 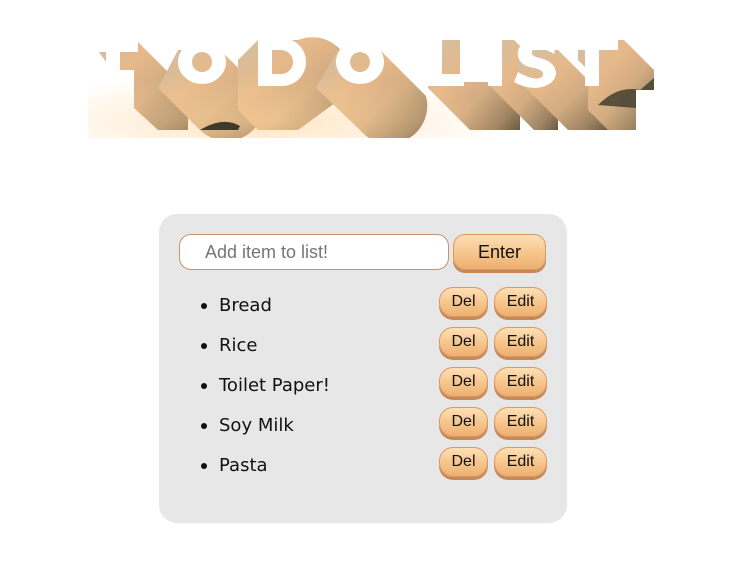 What do you see at coordinates (363, 346) in the screenshot?
I see `list-item: Rice Del Edit` at bounding box center [363, 346].